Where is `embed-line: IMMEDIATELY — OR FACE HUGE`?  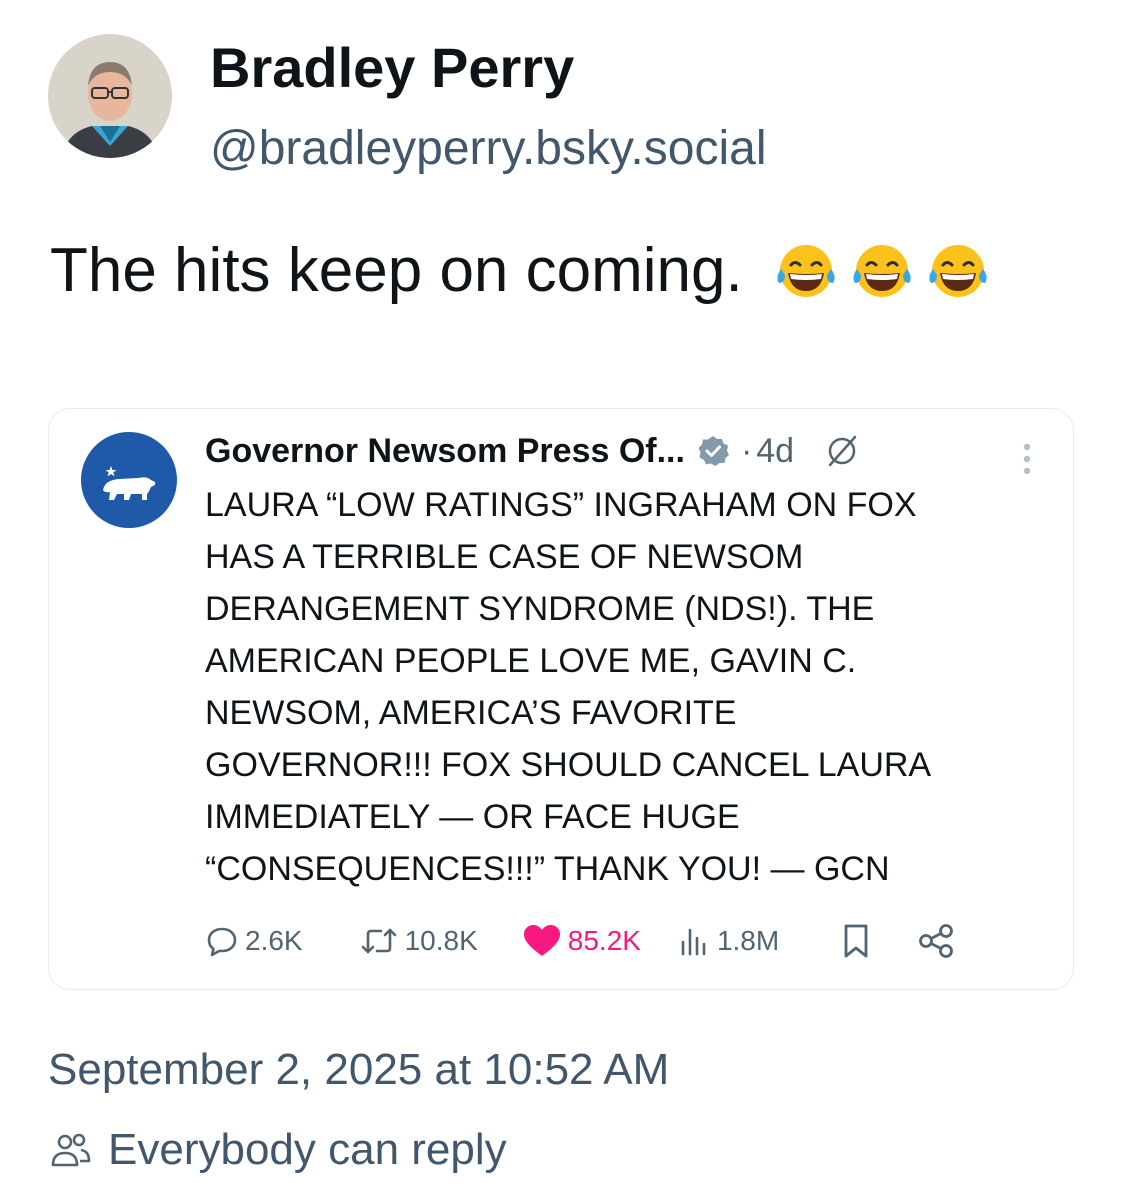
embed-line: IMMEDIATELY — OR FACE HUGE is located at coordinates (472, 817).